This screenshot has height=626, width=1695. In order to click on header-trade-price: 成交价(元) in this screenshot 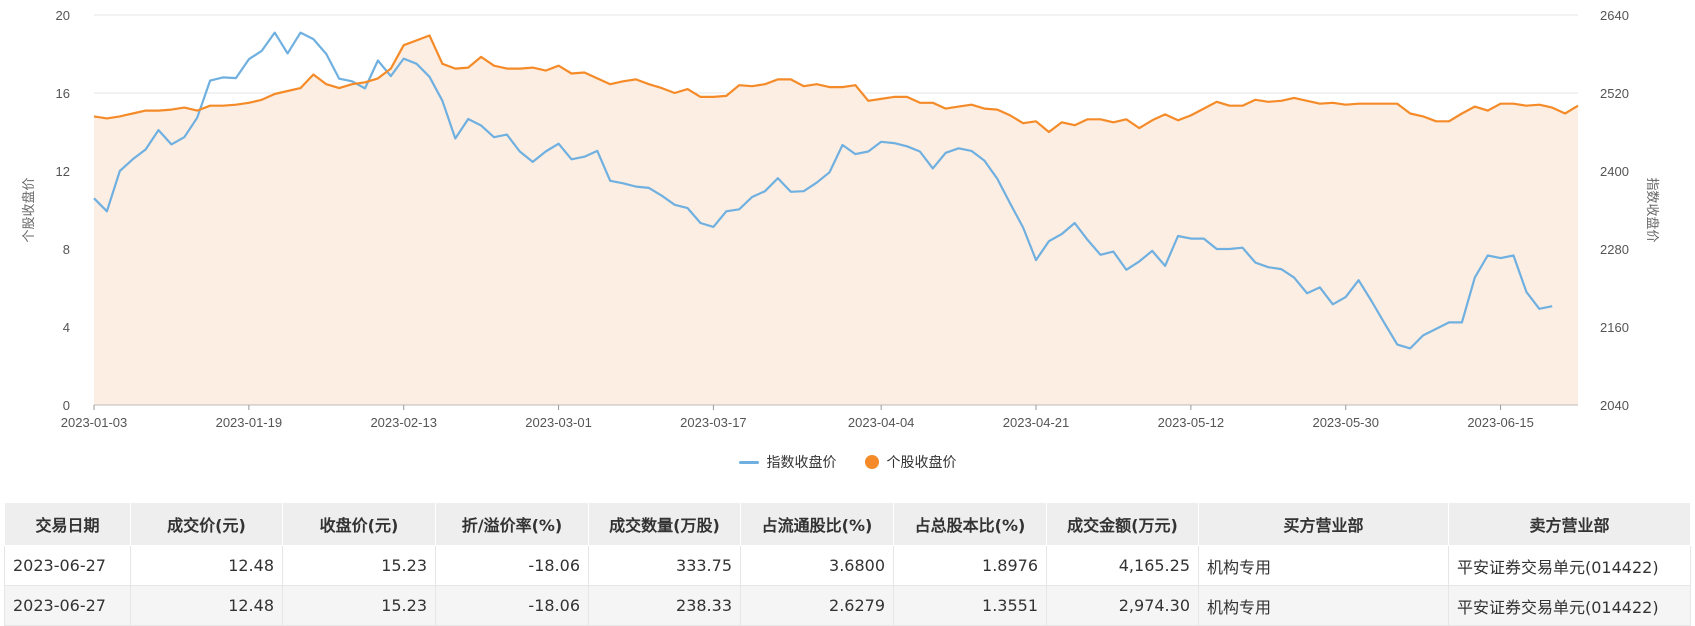, I will do `click(206, 524)`.